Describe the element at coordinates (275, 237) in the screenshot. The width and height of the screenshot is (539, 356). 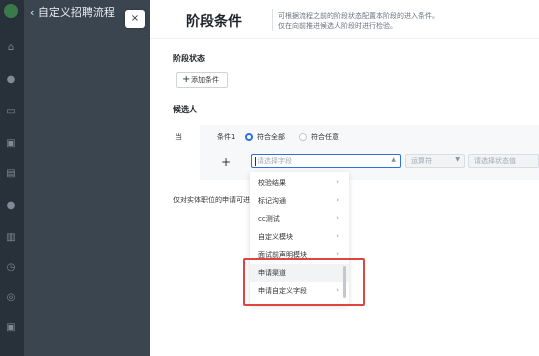
I see `dropdown-item-label: 自定义模块` at that location.